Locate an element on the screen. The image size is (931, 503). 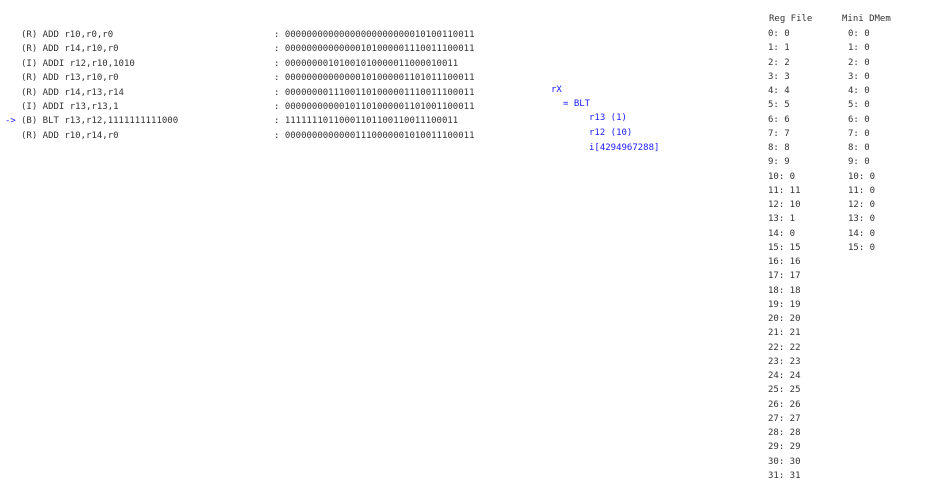
instruction-text: (I) ADDI r13,r13,1 is located at coordinates (70, 107).